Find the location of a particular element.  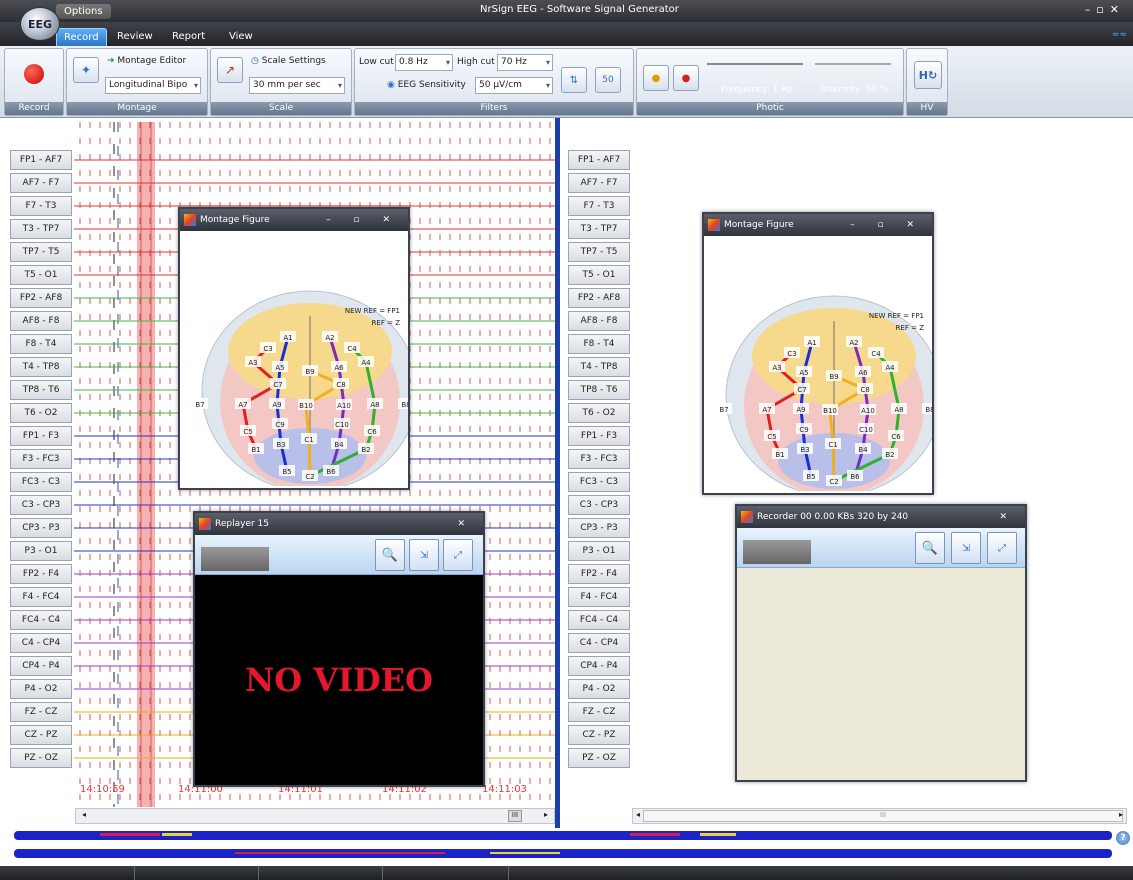

recorder-title-bar: Recorder 00 0.00 KBs 320 by 240 ✕ is located at coordinates (881, 517).